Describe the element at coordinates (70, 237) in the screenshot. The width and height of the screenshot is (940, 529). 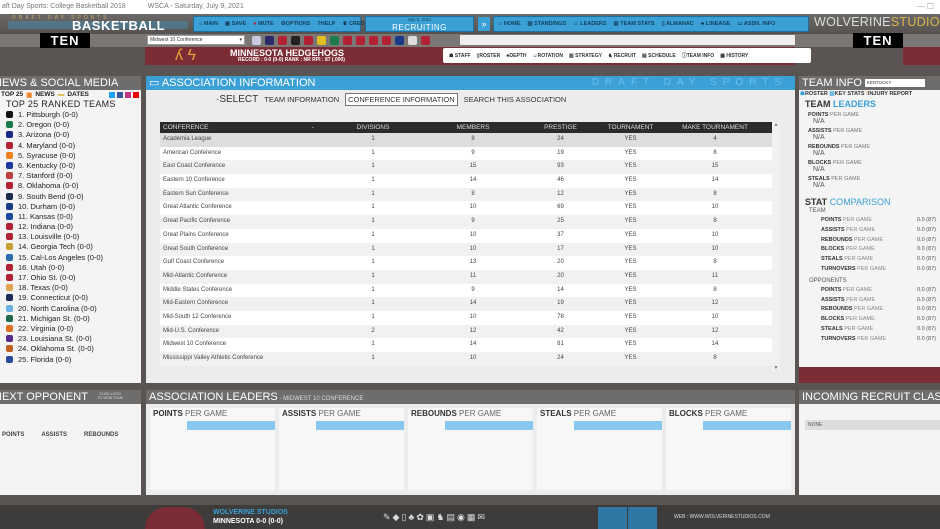
I see `top25-item: 13. Louisville (0-0)` at that location.